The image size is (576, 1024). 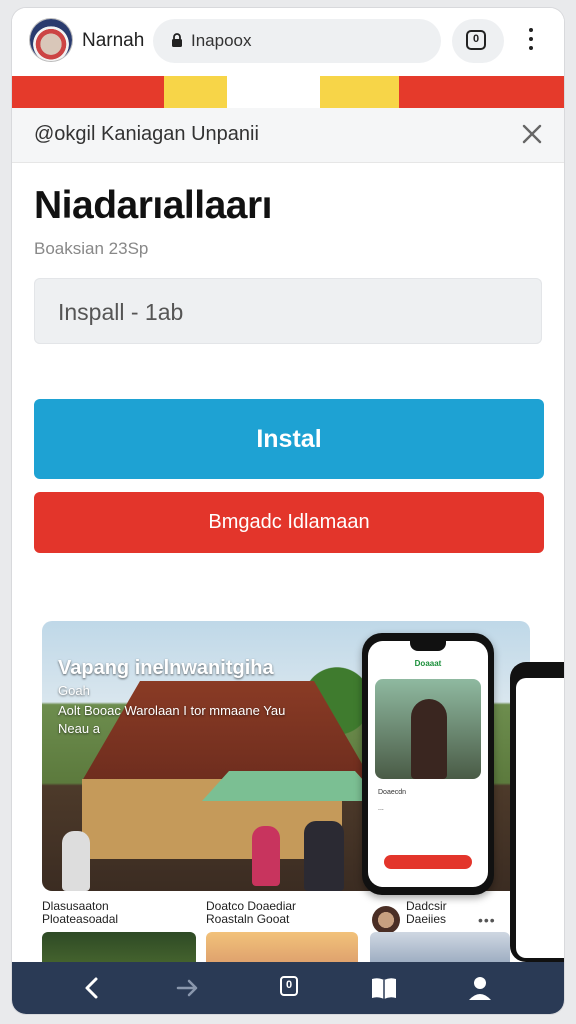 What do you see at coordinates (289, 522) in the screenshot?
I see `secondary-button: Bmgadc Idlamaan` at bounding box center [289, 522].